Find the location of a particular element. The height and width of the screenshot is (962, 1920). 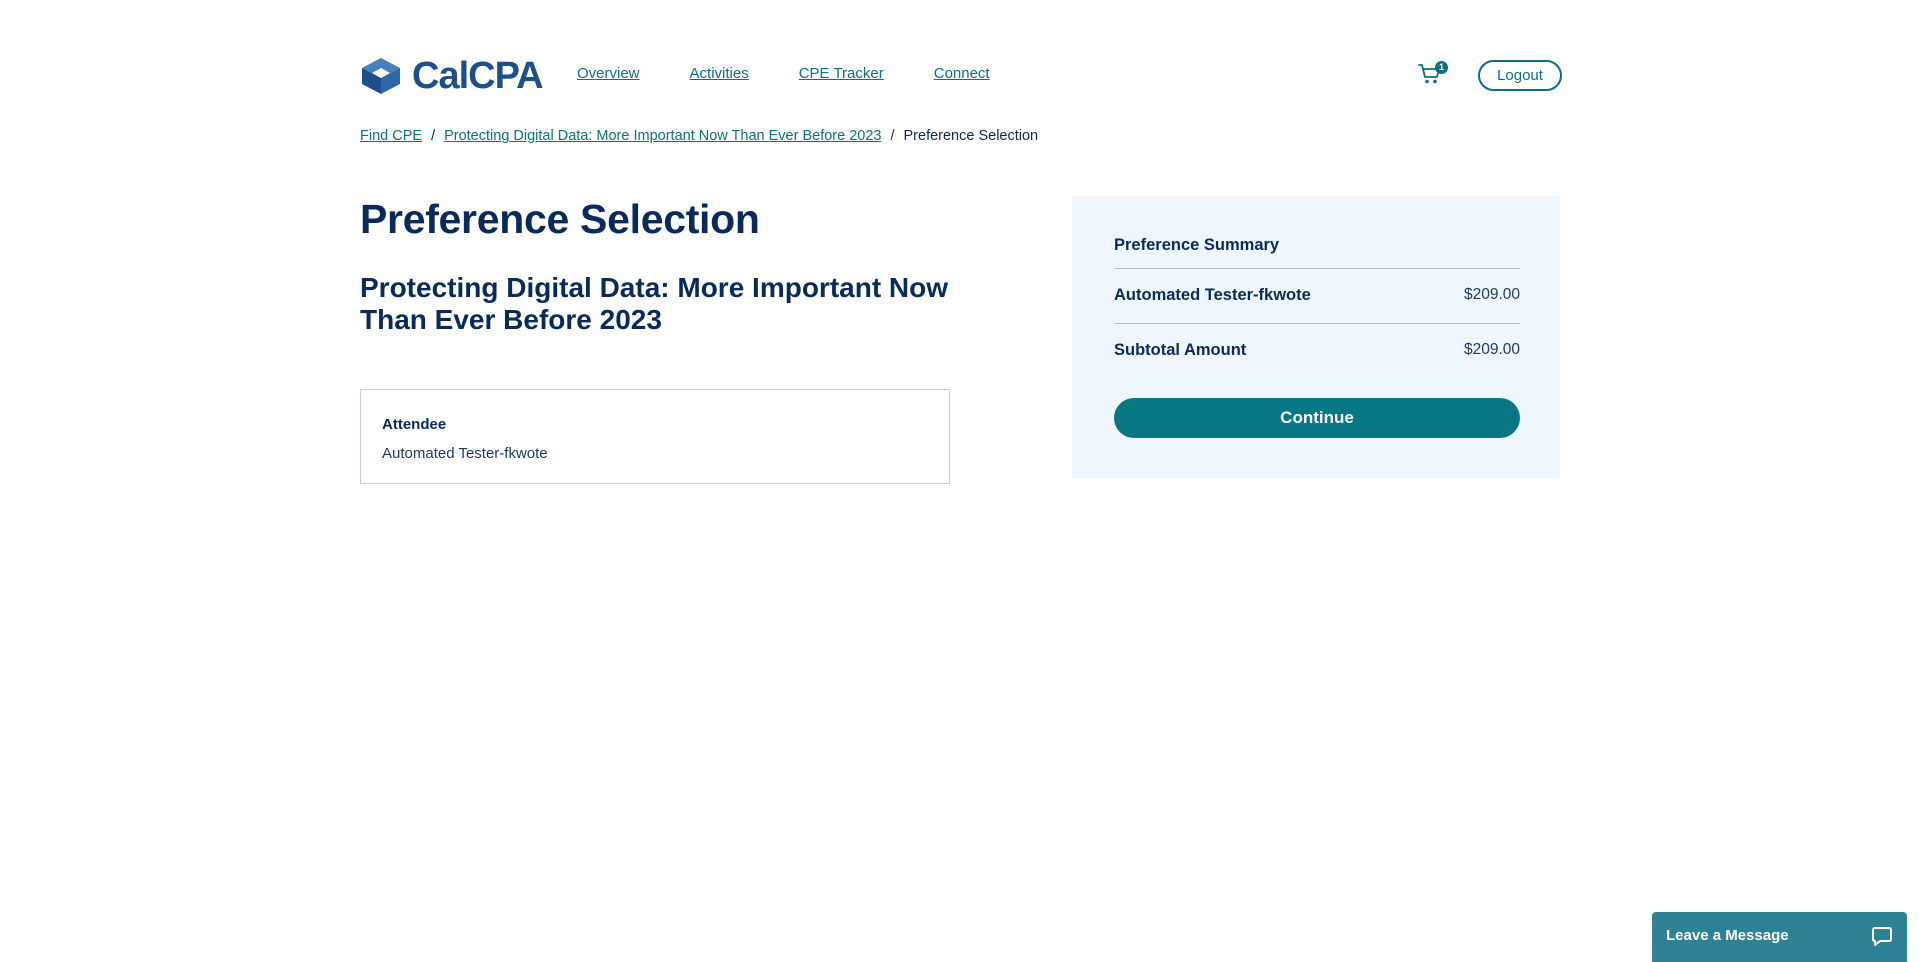

nav-link-overview: Overview is located at coordinates (608, 73).